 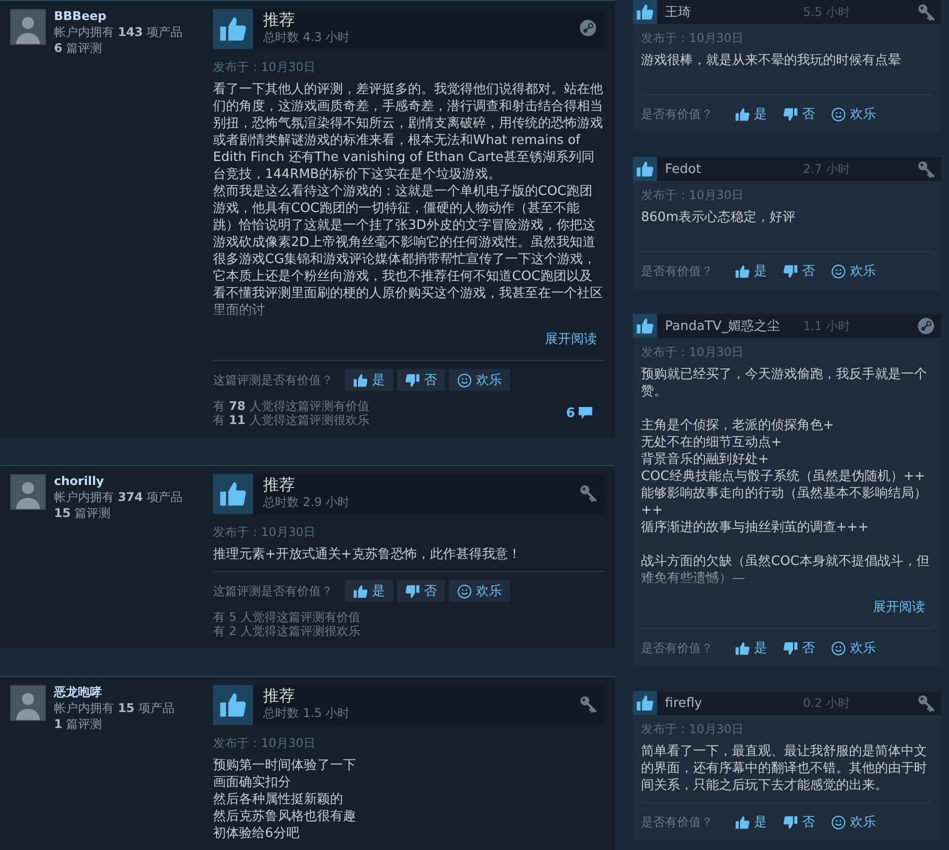 I want to click on review-text: 推理元素+开放式通关+克苏鲁恐怖，此作甚得我意！, so click(x=367, y=554).